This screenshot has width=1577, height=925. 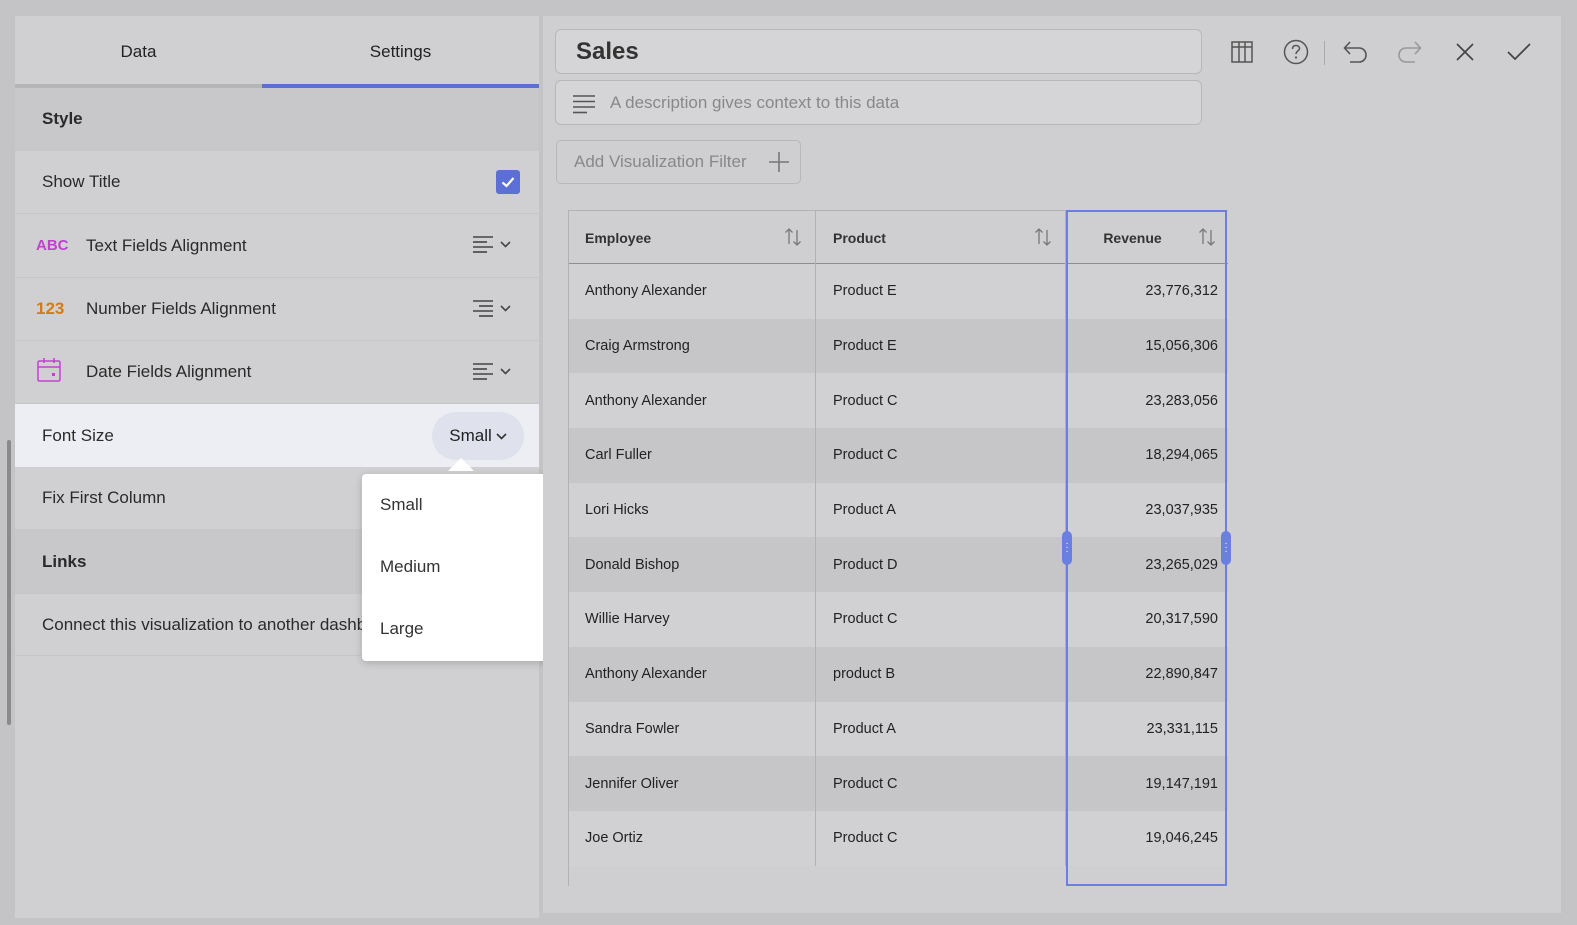 I want to click on number-alignment-dropdown, so click(x=491, y=308).